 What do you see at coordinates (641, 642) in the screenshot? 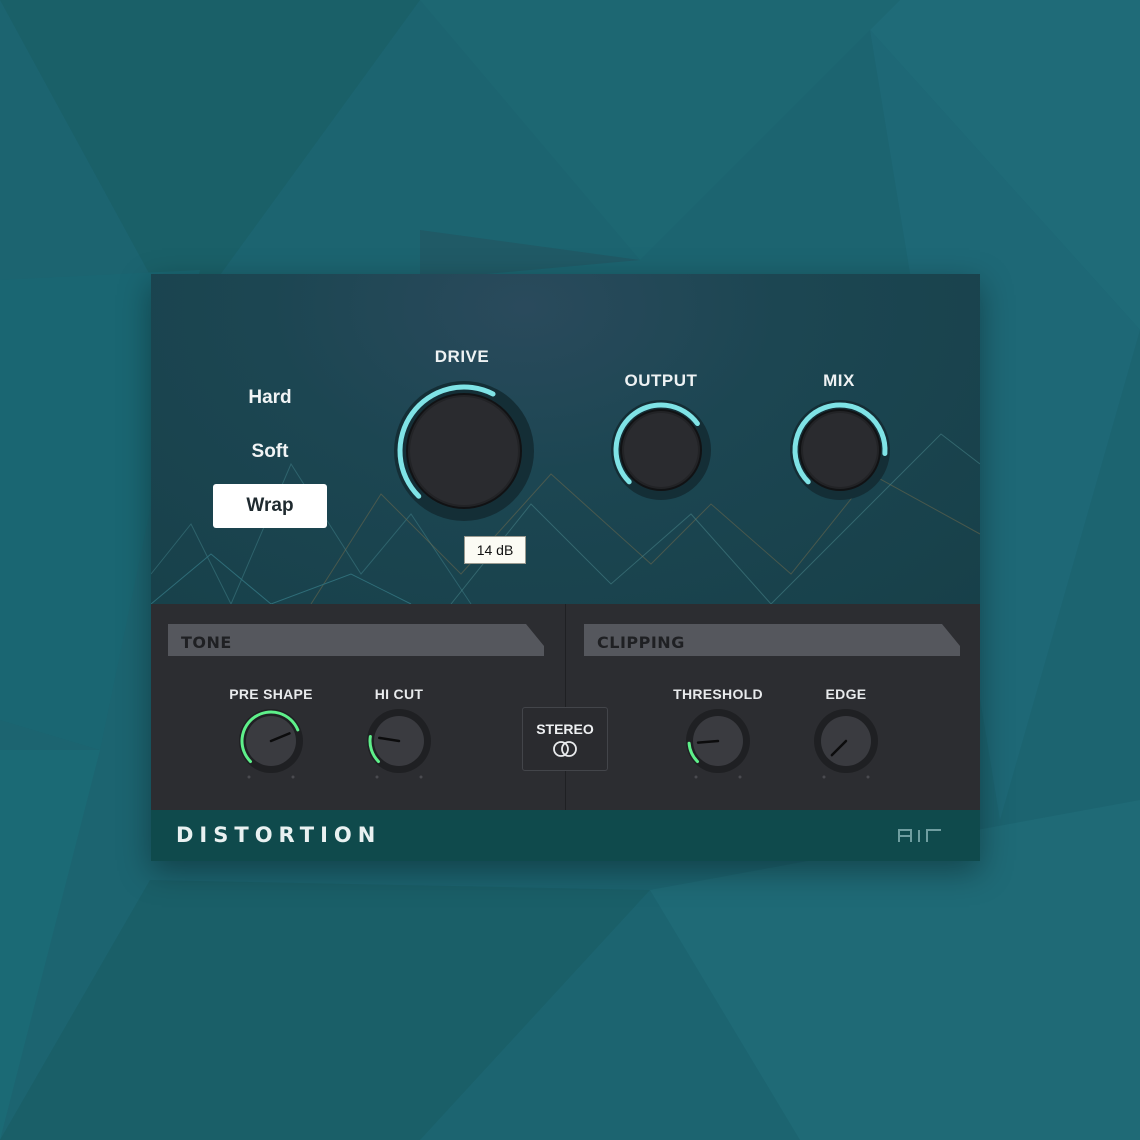
I see `clipping-section-title: CLIPPING` at bounding box center [641, 642].